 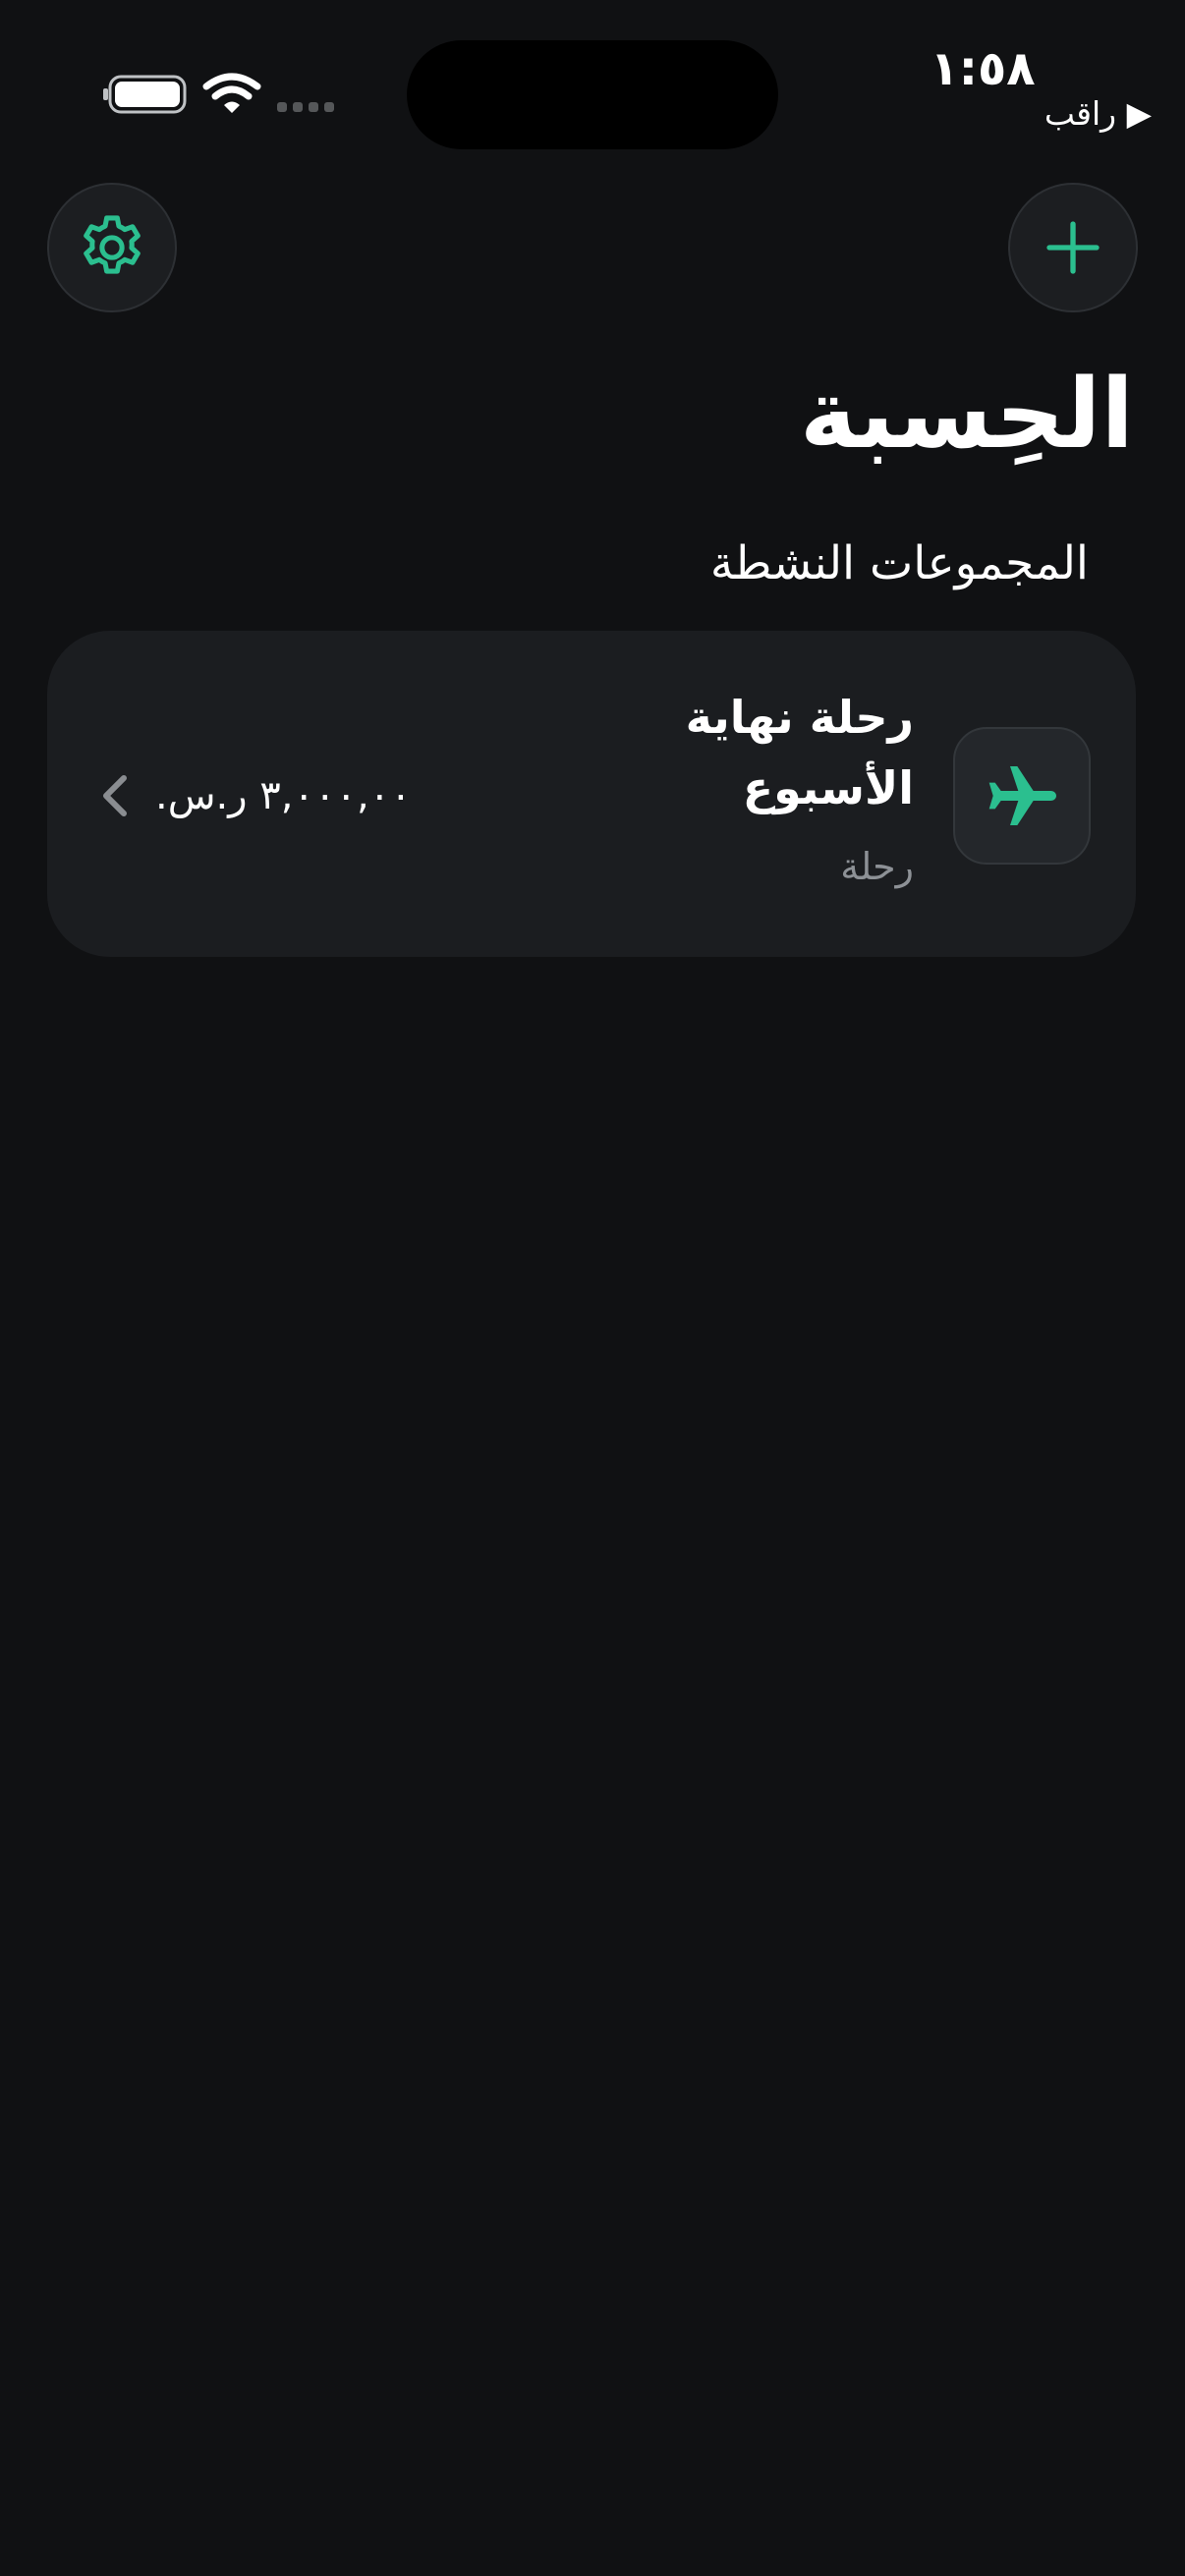 I want to click on add-group-button, so click(x=1073, y=247).